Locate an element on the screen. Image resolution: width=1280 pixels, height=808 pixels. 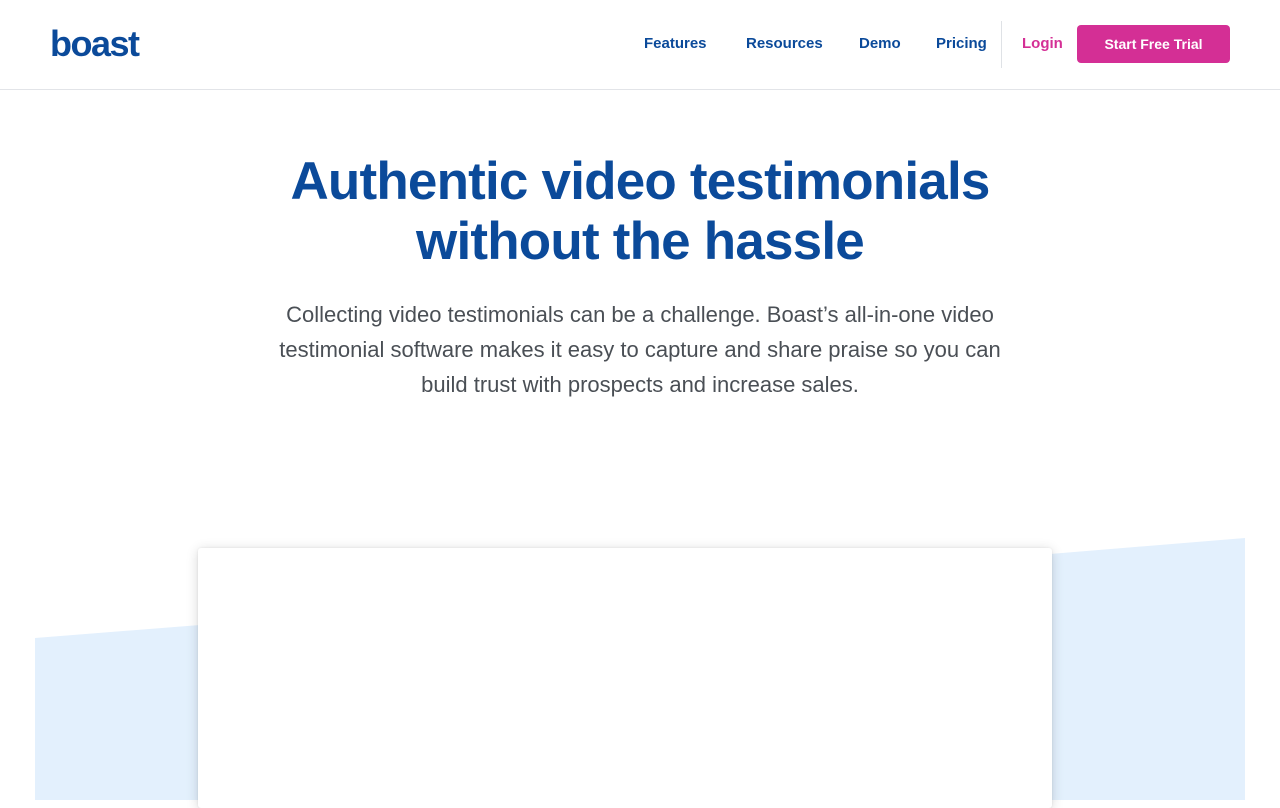
start-free-trial-button: Start Free Trial is located at coordinates (1153, 44).